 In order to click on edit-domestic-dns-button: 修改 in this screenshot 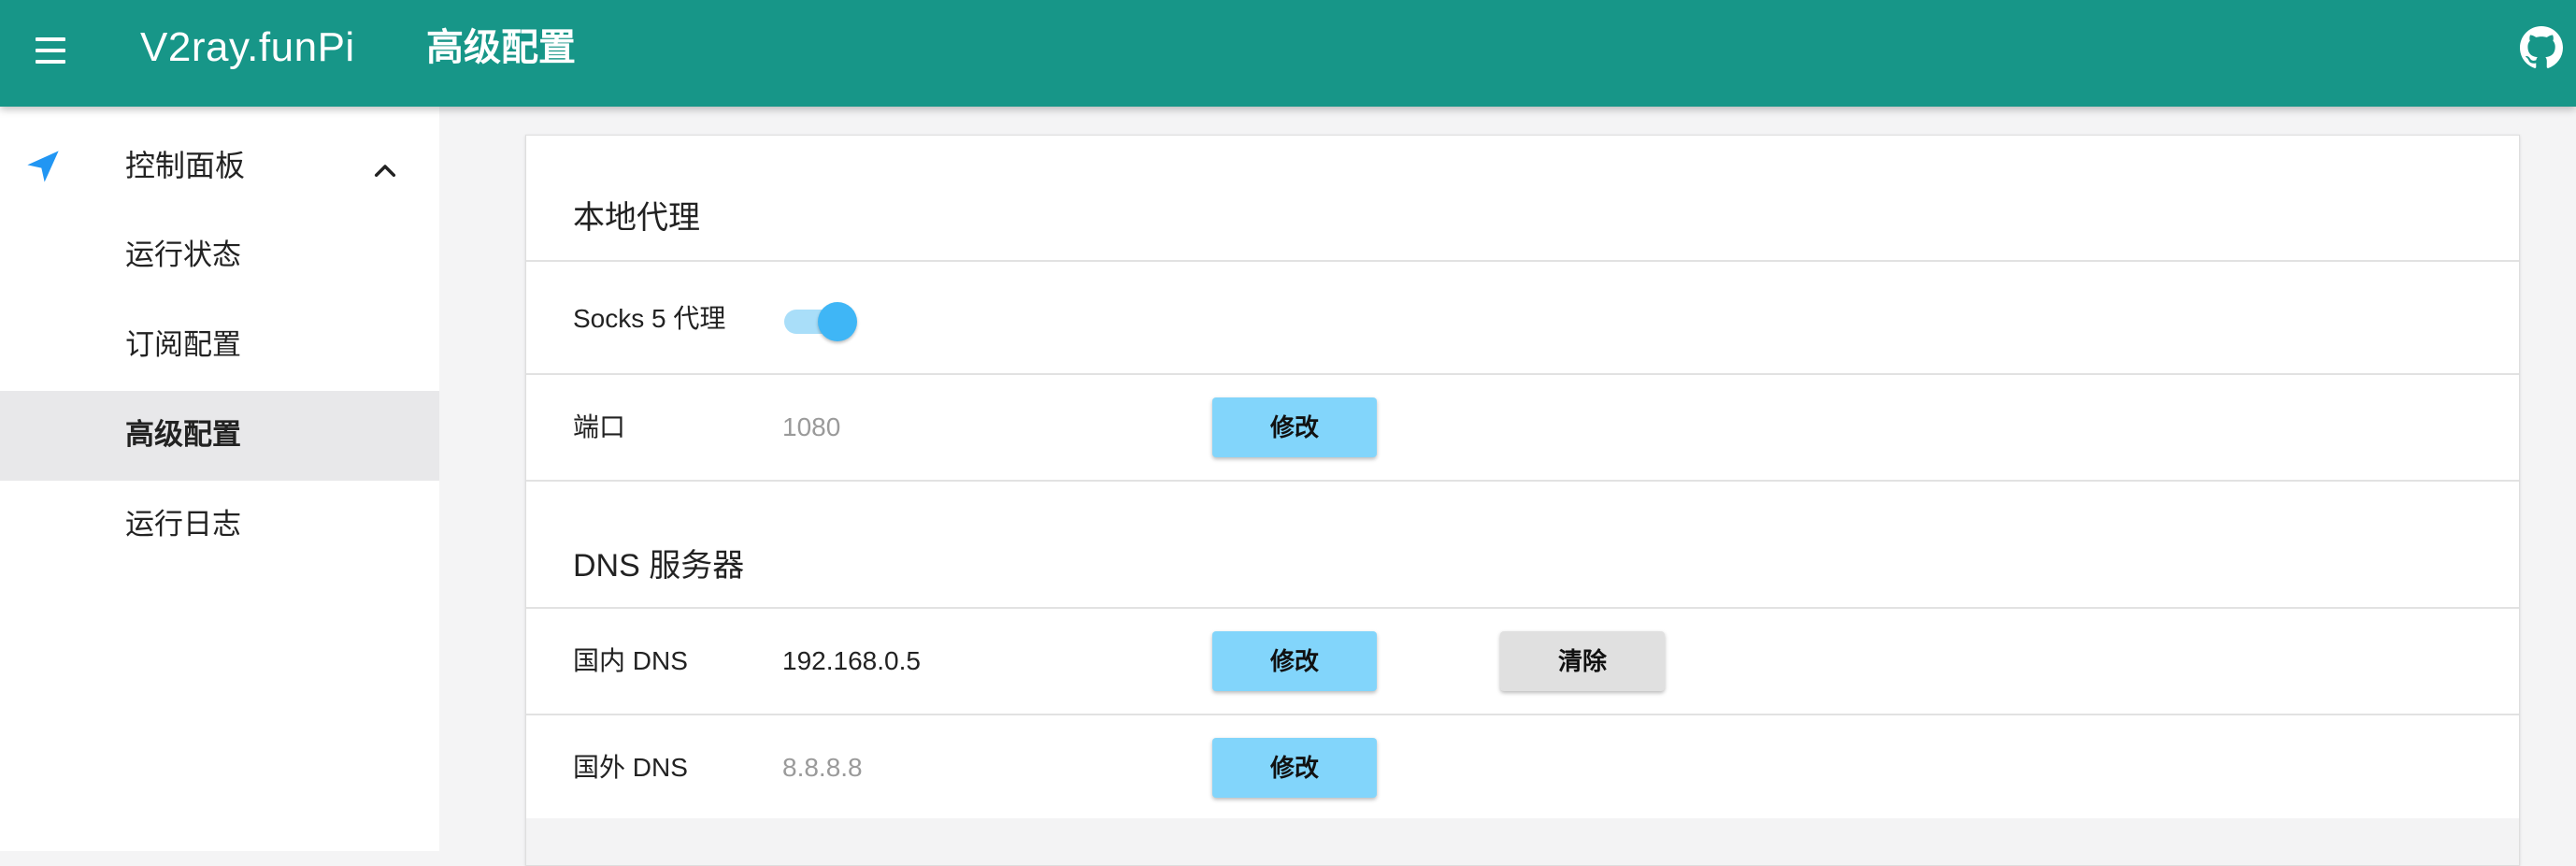, I will do `click(1294, 661)`.